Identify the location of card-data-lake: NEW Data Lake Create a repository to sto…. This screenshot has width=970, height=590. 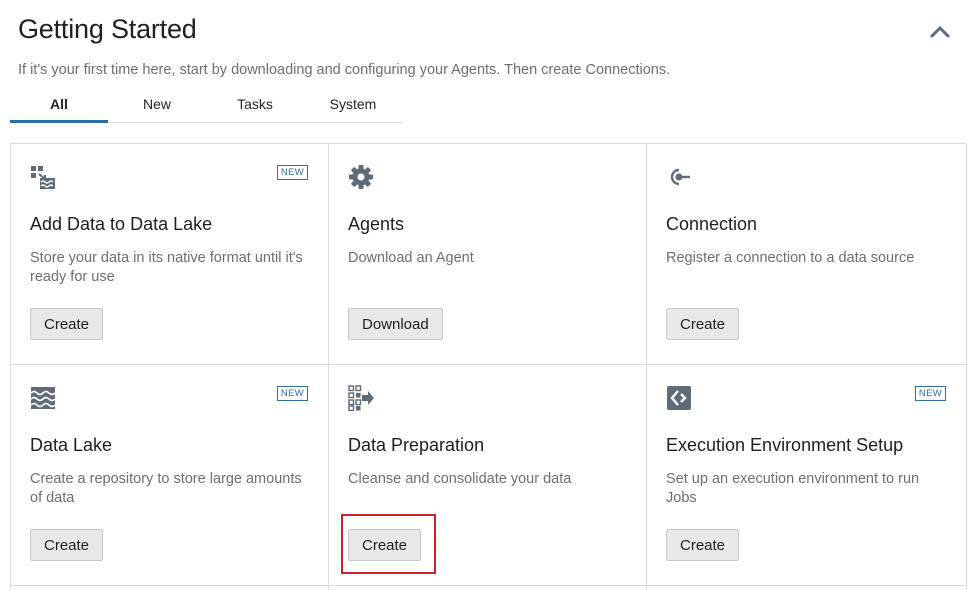
(170, 475).